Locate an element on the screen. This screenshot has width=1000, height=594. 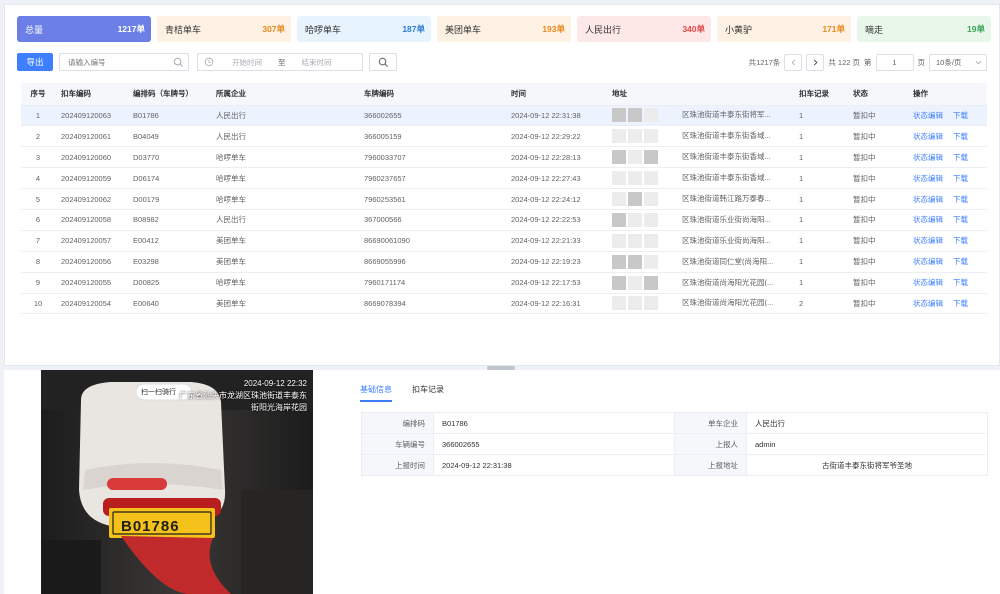
stat-card: 总量 1217单 is located at coordinates (84, 29).